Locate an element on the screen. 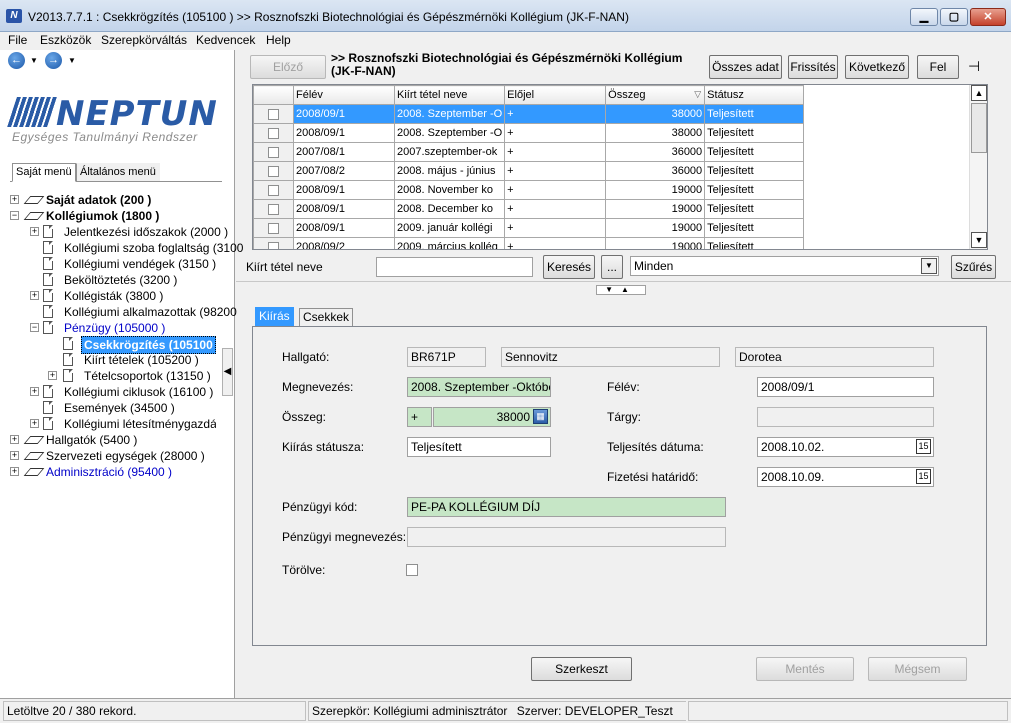 This screenshot has height=723, width=1011. back-dropdown-icon: ▼ is located at coordinates (34, 60).